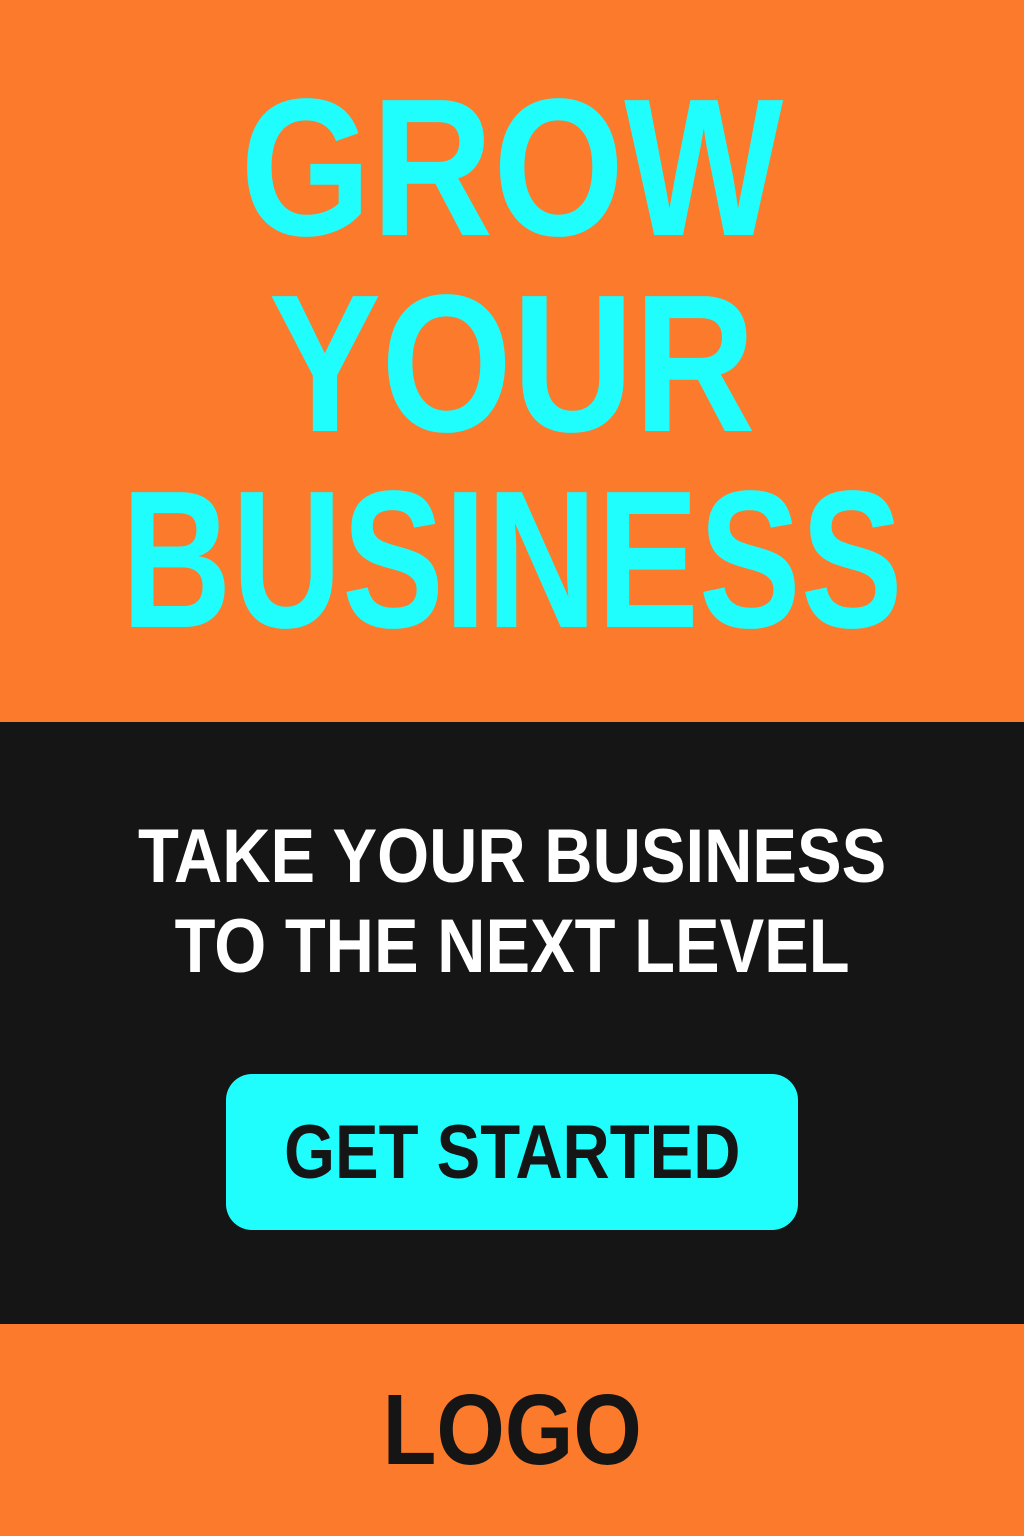 The image size is (1024, 1536). I want to click on get-started-button: GET STARTED, so click(512, 1152).